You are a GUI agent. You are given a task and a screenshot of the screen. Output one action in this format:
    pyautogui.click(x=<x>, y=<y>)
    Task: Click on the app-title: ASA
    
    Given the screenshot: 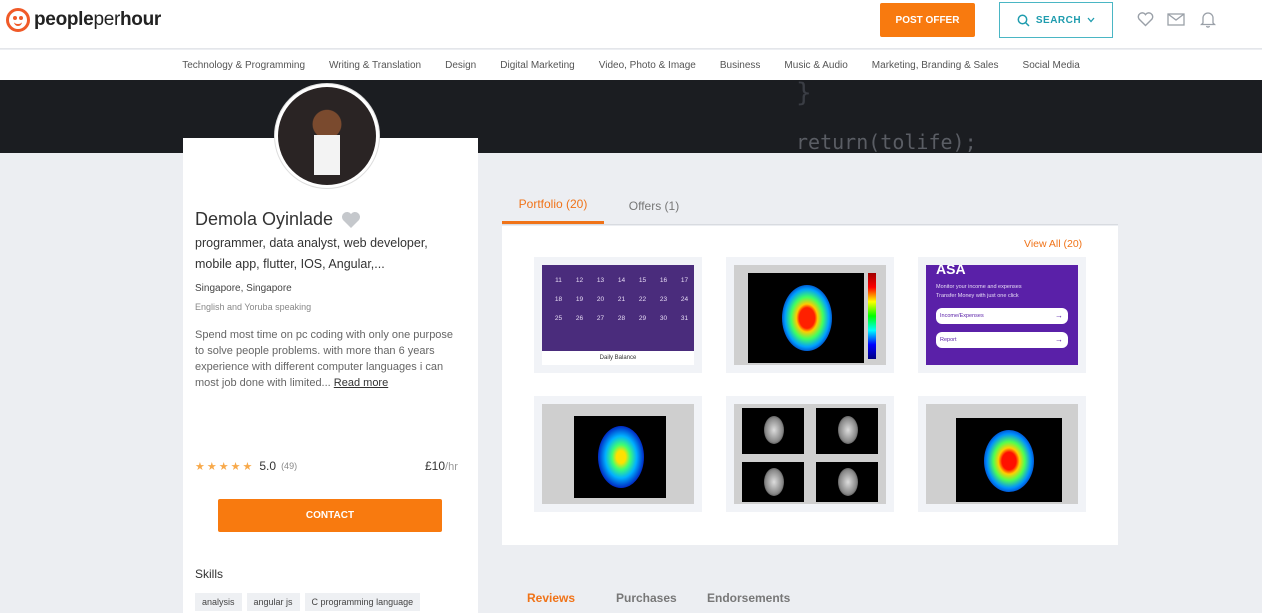 What is the action you would take?
    pyautogui.click(x=951, y=271)
    